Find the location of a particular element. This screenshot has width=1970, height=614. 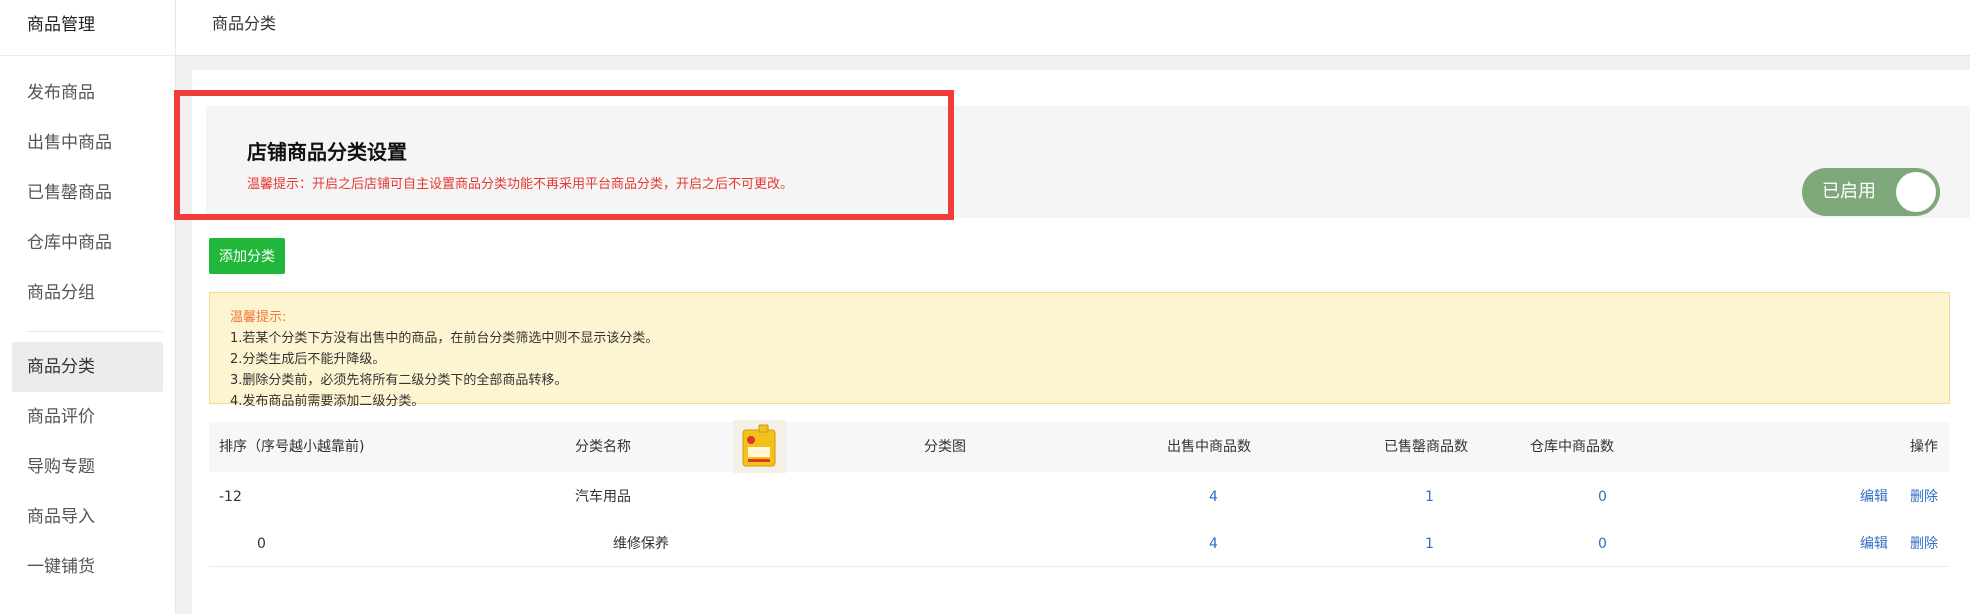

sidebar-group-1: 发布商品 出售中商品 已售罄商品 仓库中商品 商品分组 is located at coordinates (87, 187).